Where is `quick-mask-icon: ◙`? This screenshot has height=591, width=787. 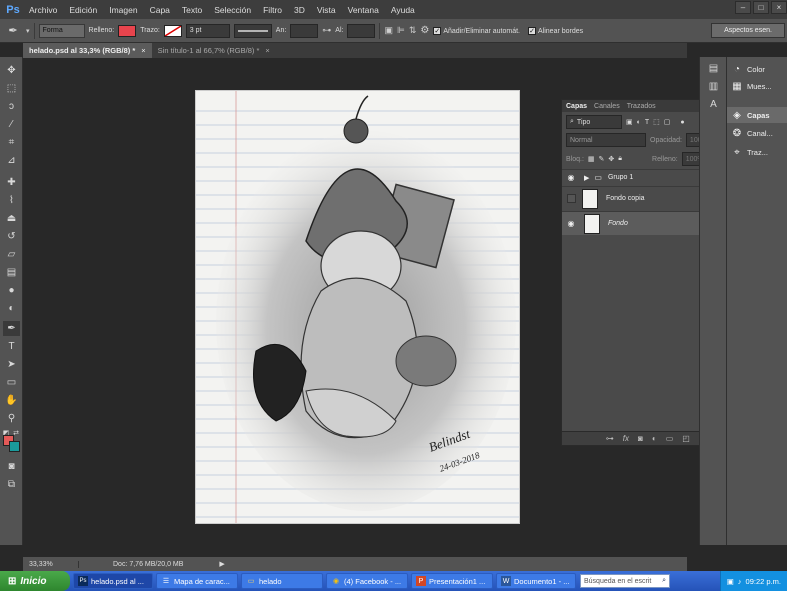 quick-mask-icon: ◙ is located at coordinates (11, 466).